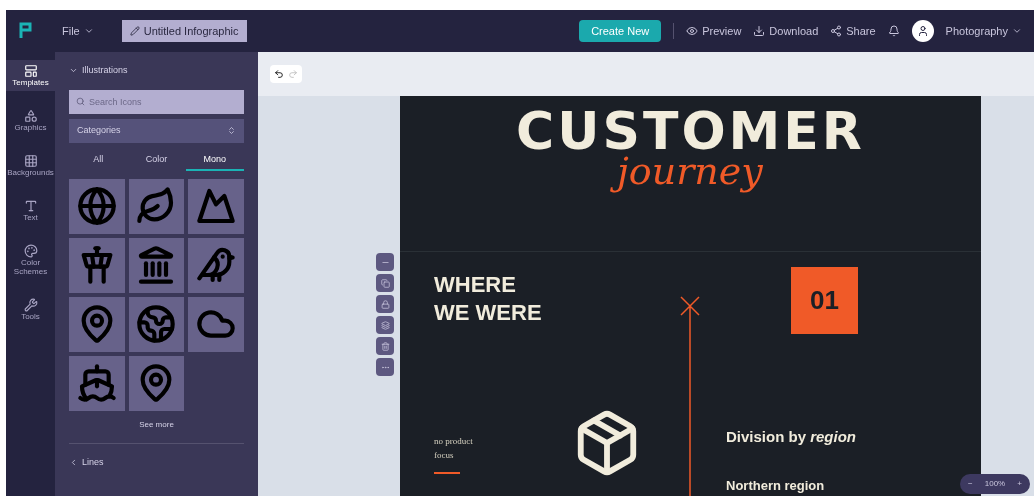 This screenshot has width=1034, height=496. What do you see at coordinates (836, 31) in the screenshot?
I see `share-icon` at bounding box center [836, 31].